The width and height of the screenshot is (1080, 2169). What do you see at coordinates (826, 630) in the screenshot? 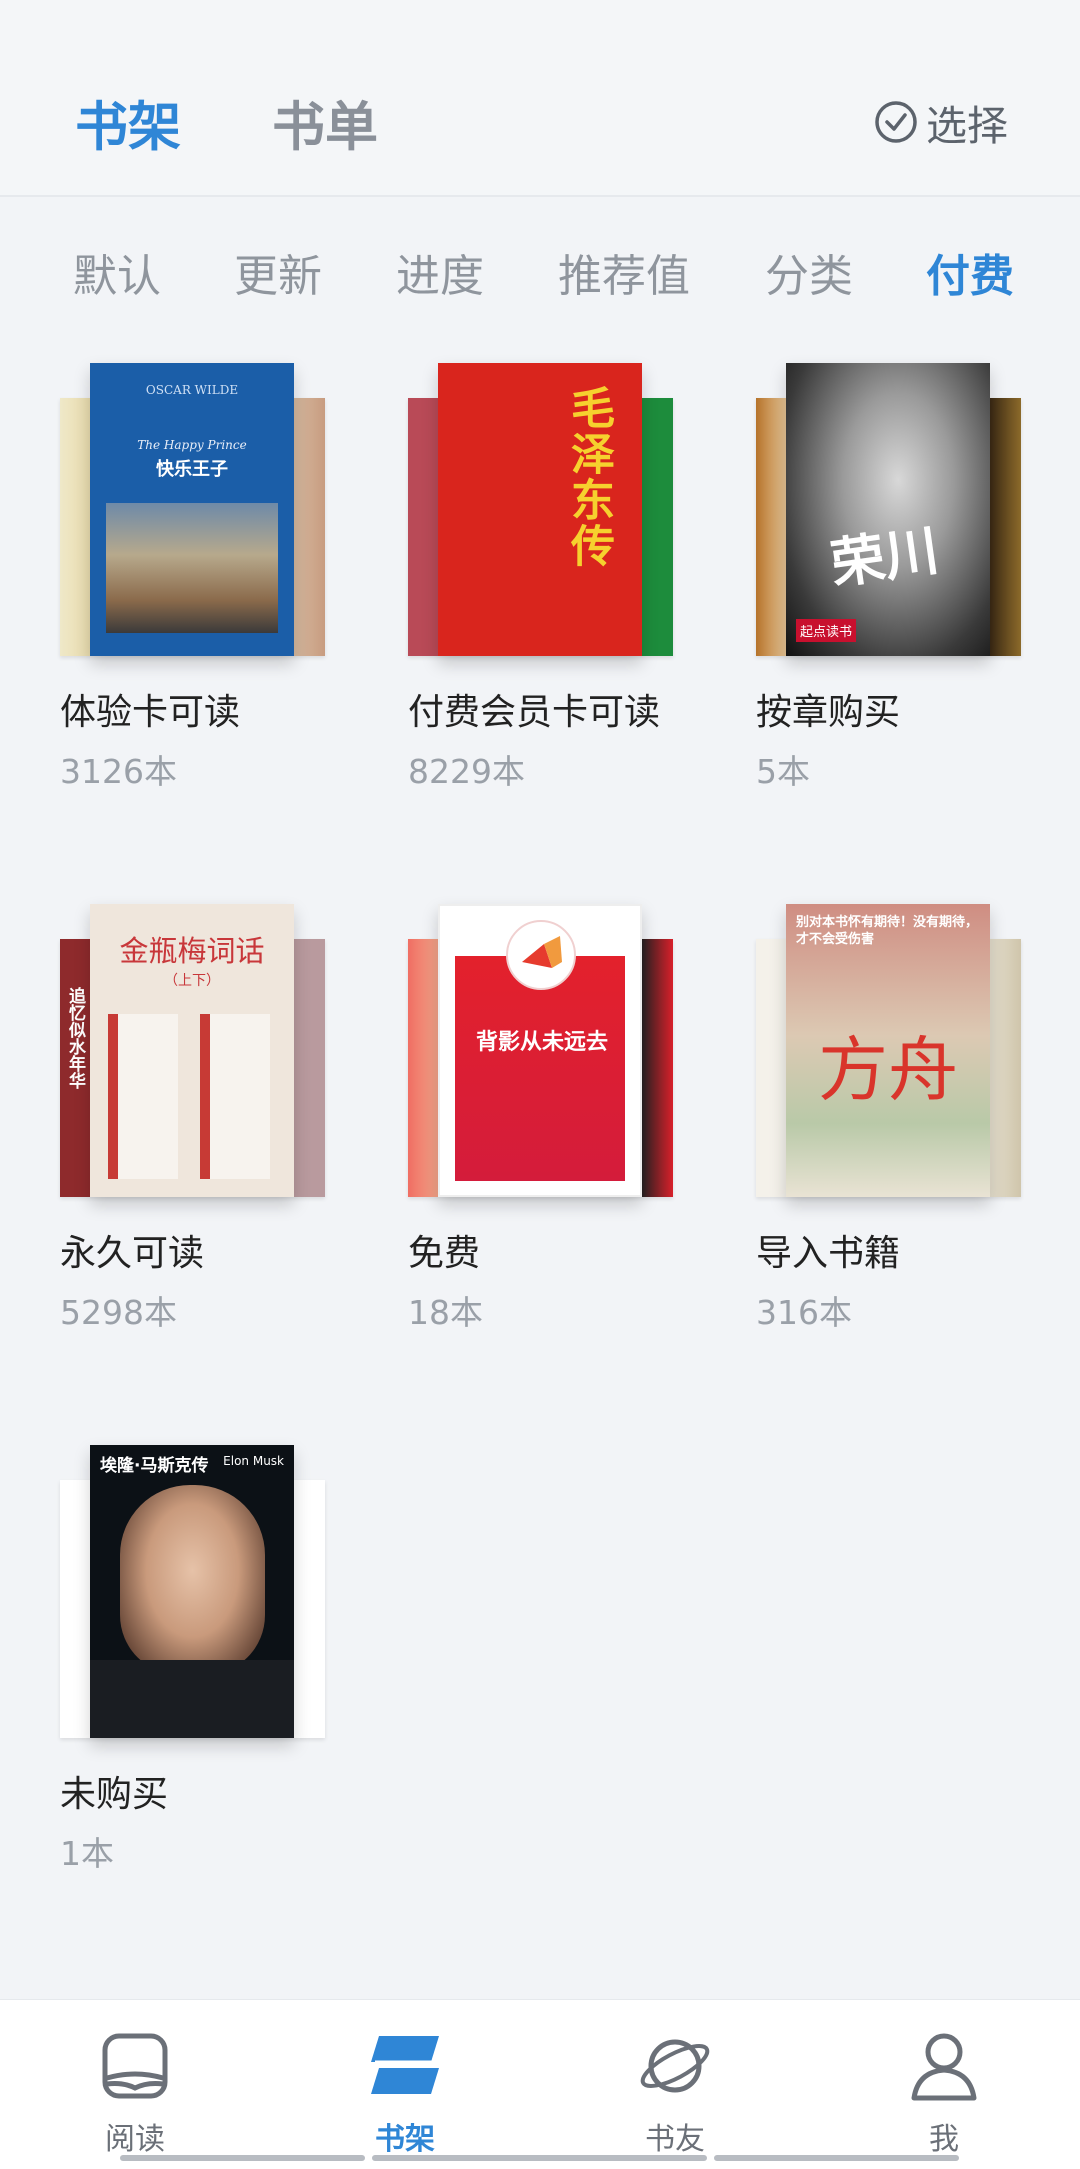
I see `cover-publisher: 起点读书` at bounding box center [826, 630].